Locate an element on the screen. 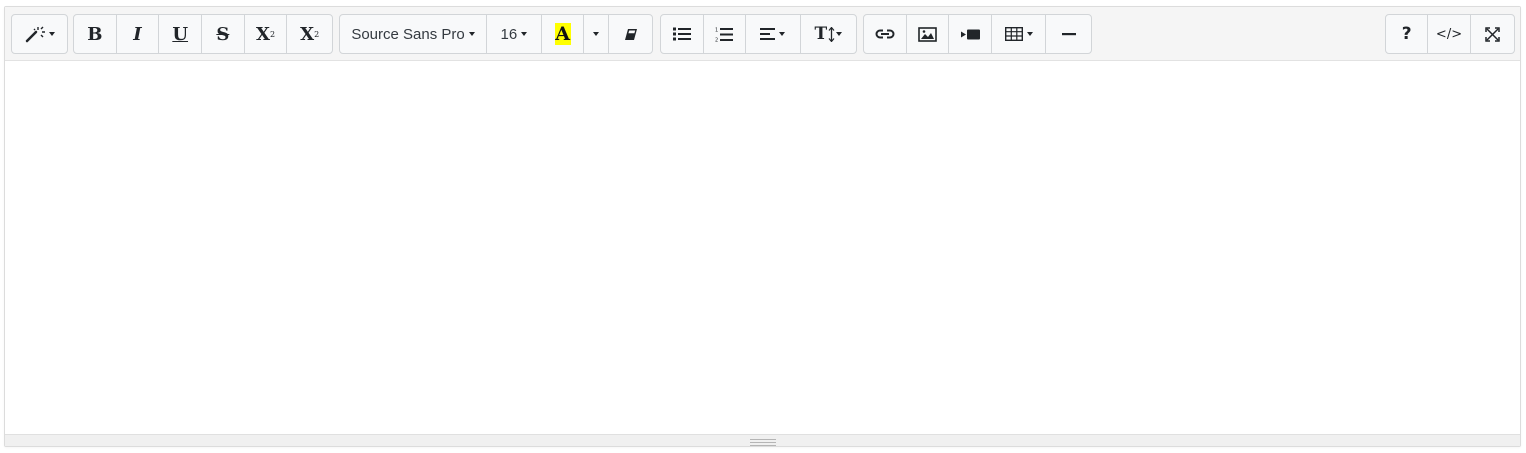 The image size is (1526, 453). paragraph-group: 1 2 T is located at coordinates (758, 34).